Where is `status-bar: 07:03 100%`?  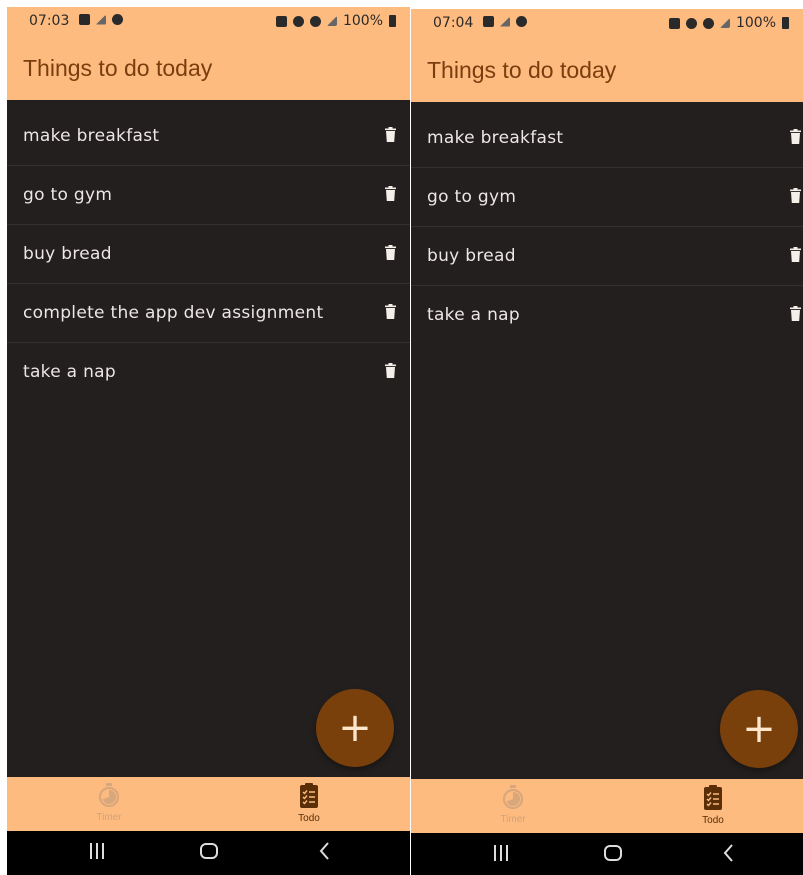 status-bar: 07:03 100% is located at coordinates (208, 22).